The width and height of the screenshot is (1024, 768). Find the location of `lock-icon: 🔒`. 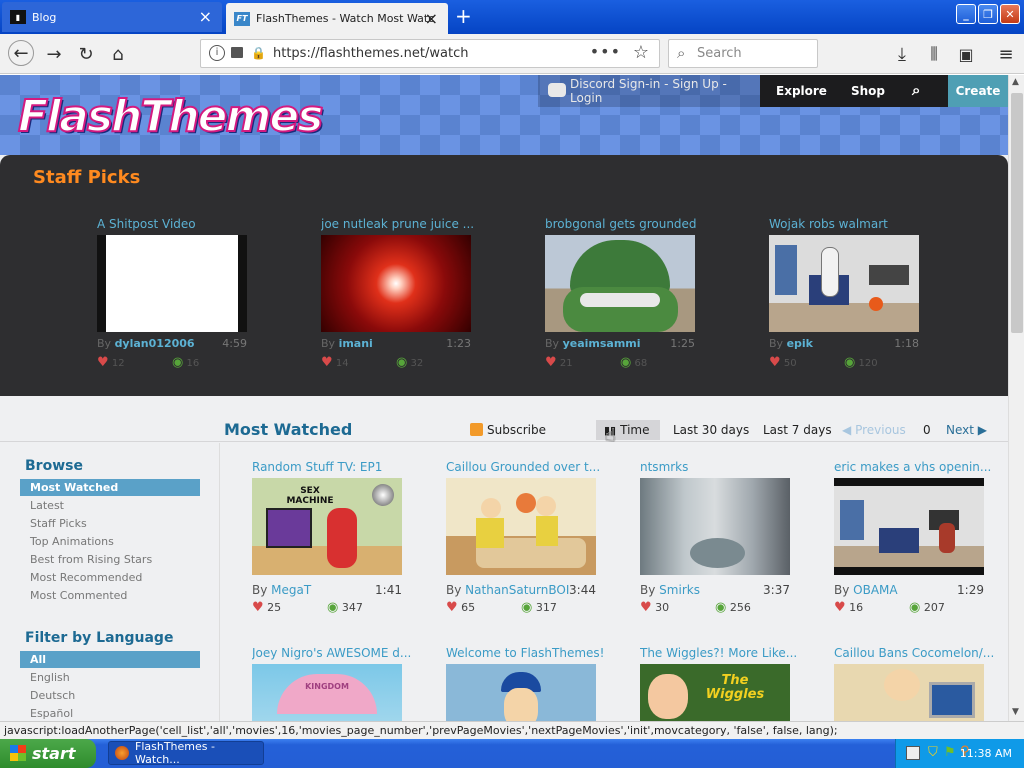

lock-icon: 🔒 is located at coordinates (258, 53).